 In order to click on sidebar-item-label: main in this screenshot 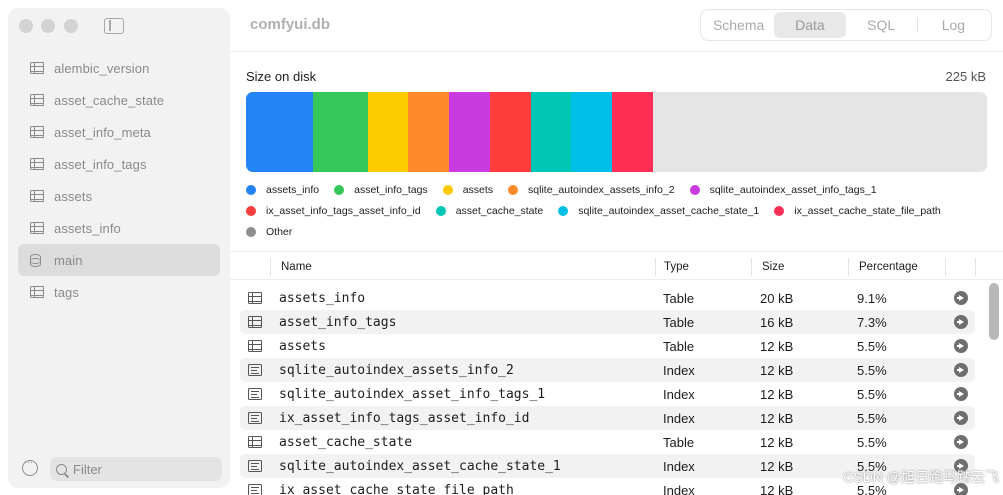, I will do `click(68, 260)`.